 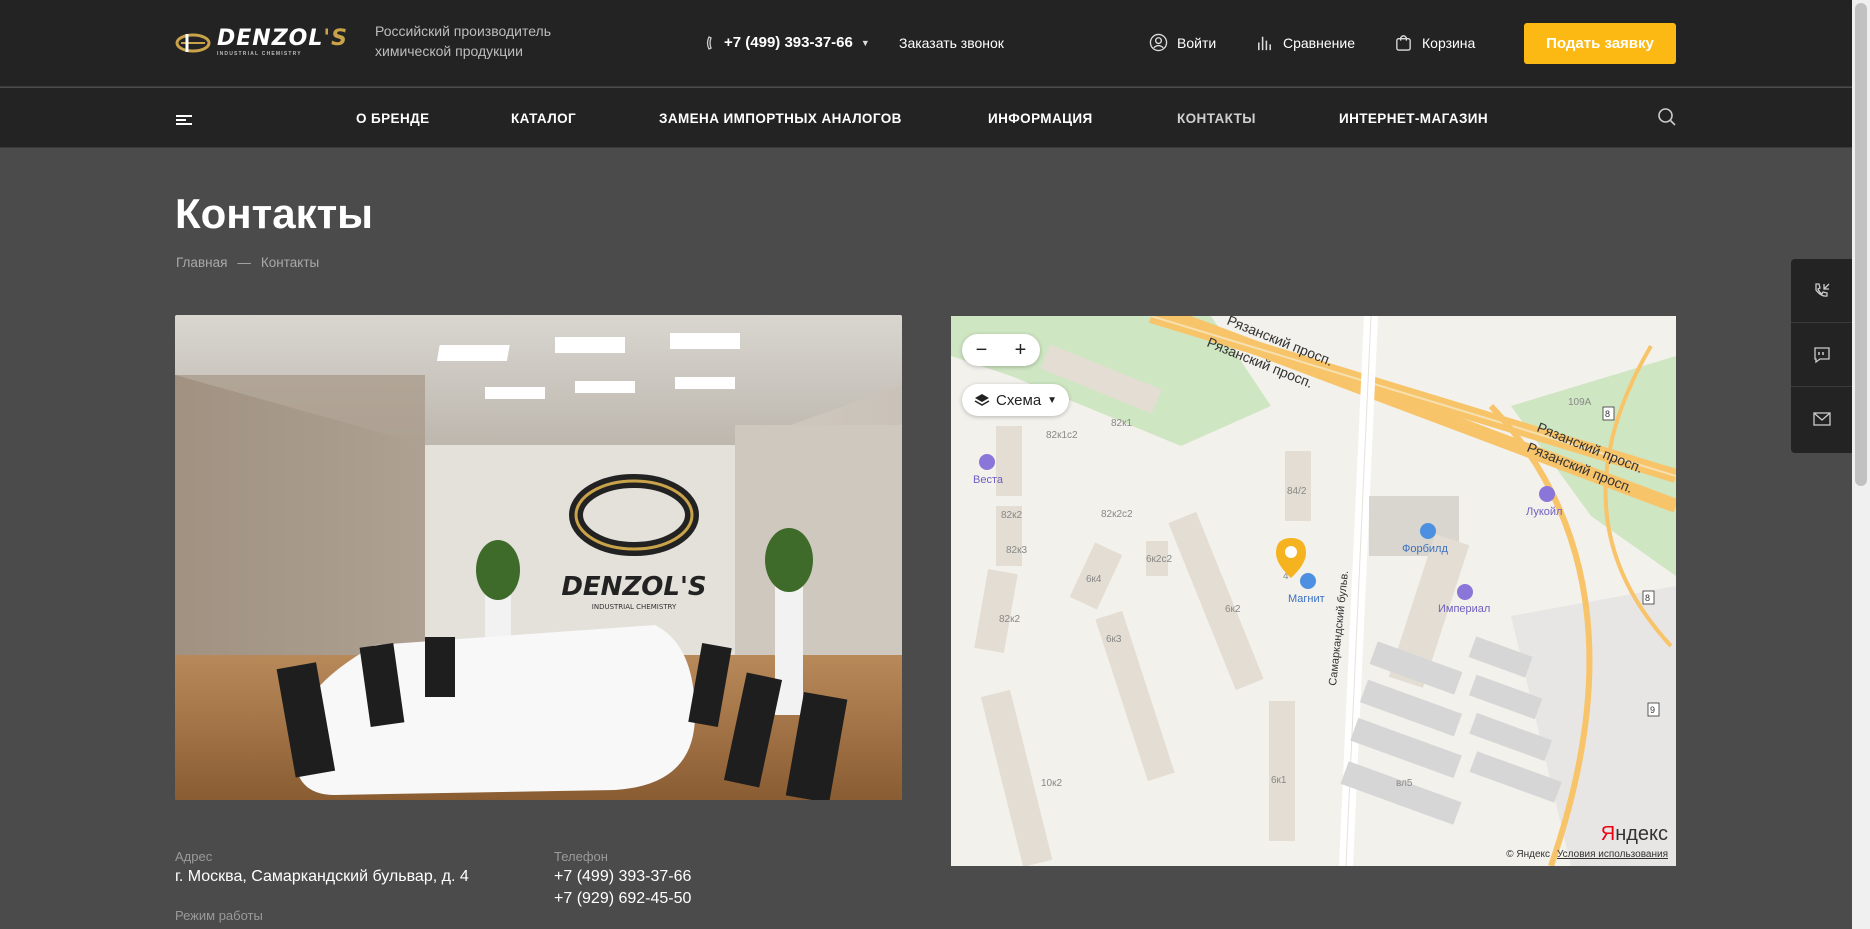 I want to click on phone-value-1: +7 (499) 393-37-66, so click(x=622, y=877).